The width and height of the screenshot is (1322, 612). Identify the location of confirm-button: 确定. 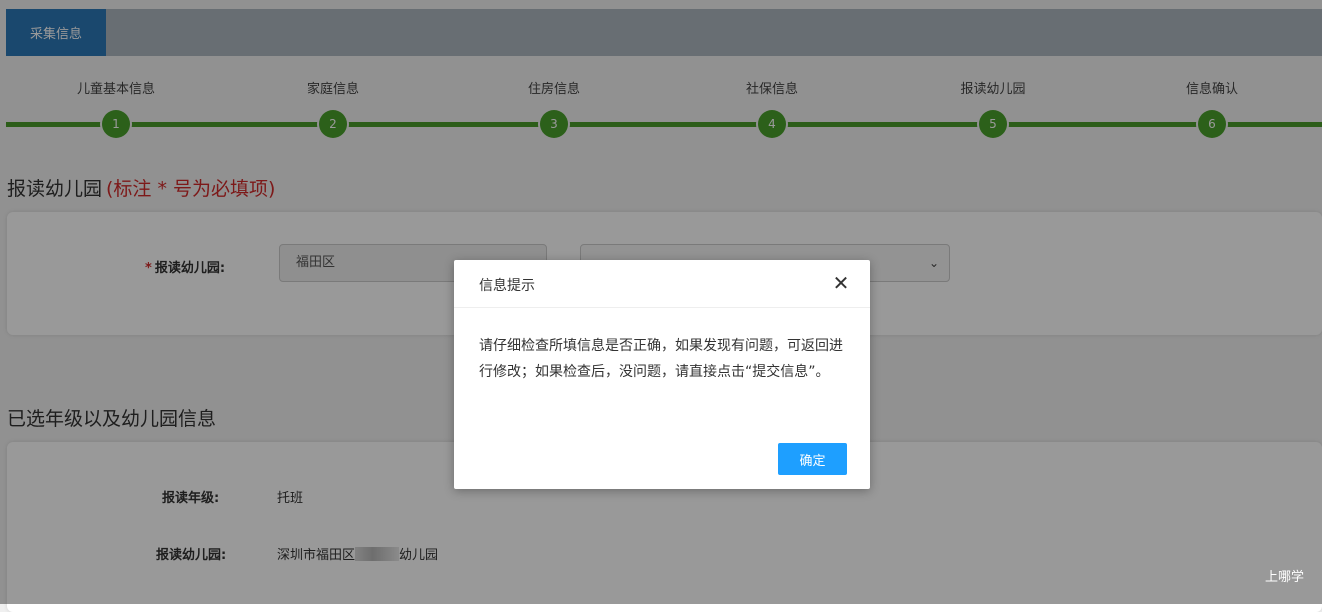
(812, 459).